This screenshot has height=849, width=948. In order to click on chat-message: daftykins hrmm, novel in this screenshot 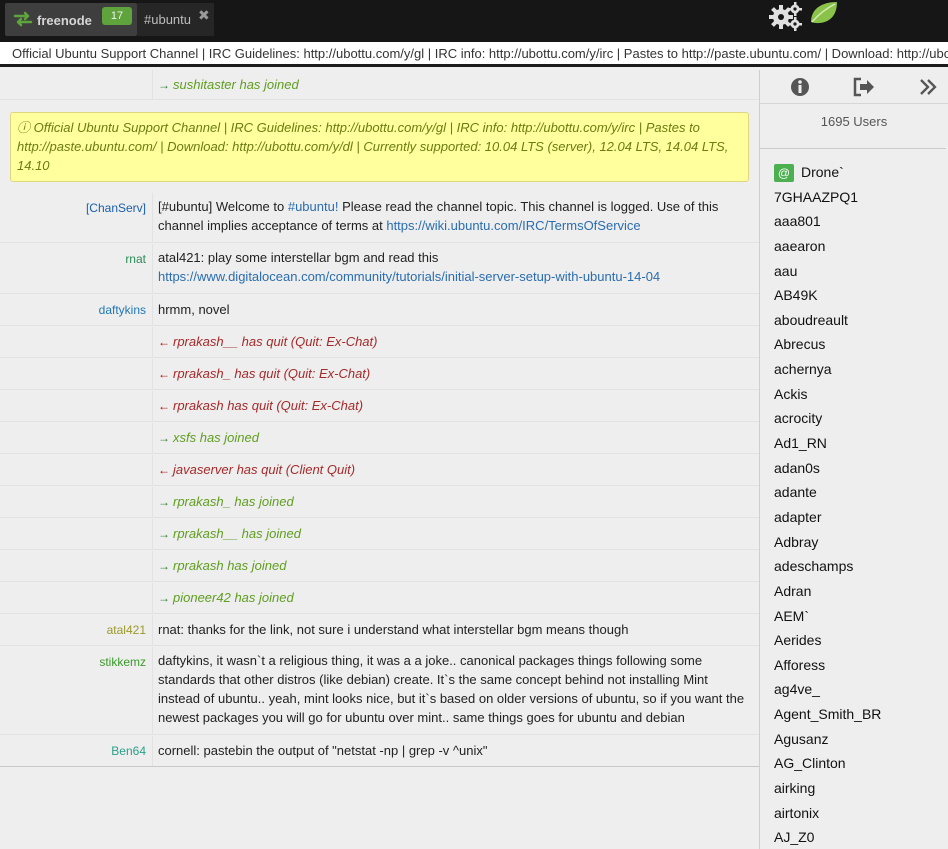, I will do `click(379, 310)`.